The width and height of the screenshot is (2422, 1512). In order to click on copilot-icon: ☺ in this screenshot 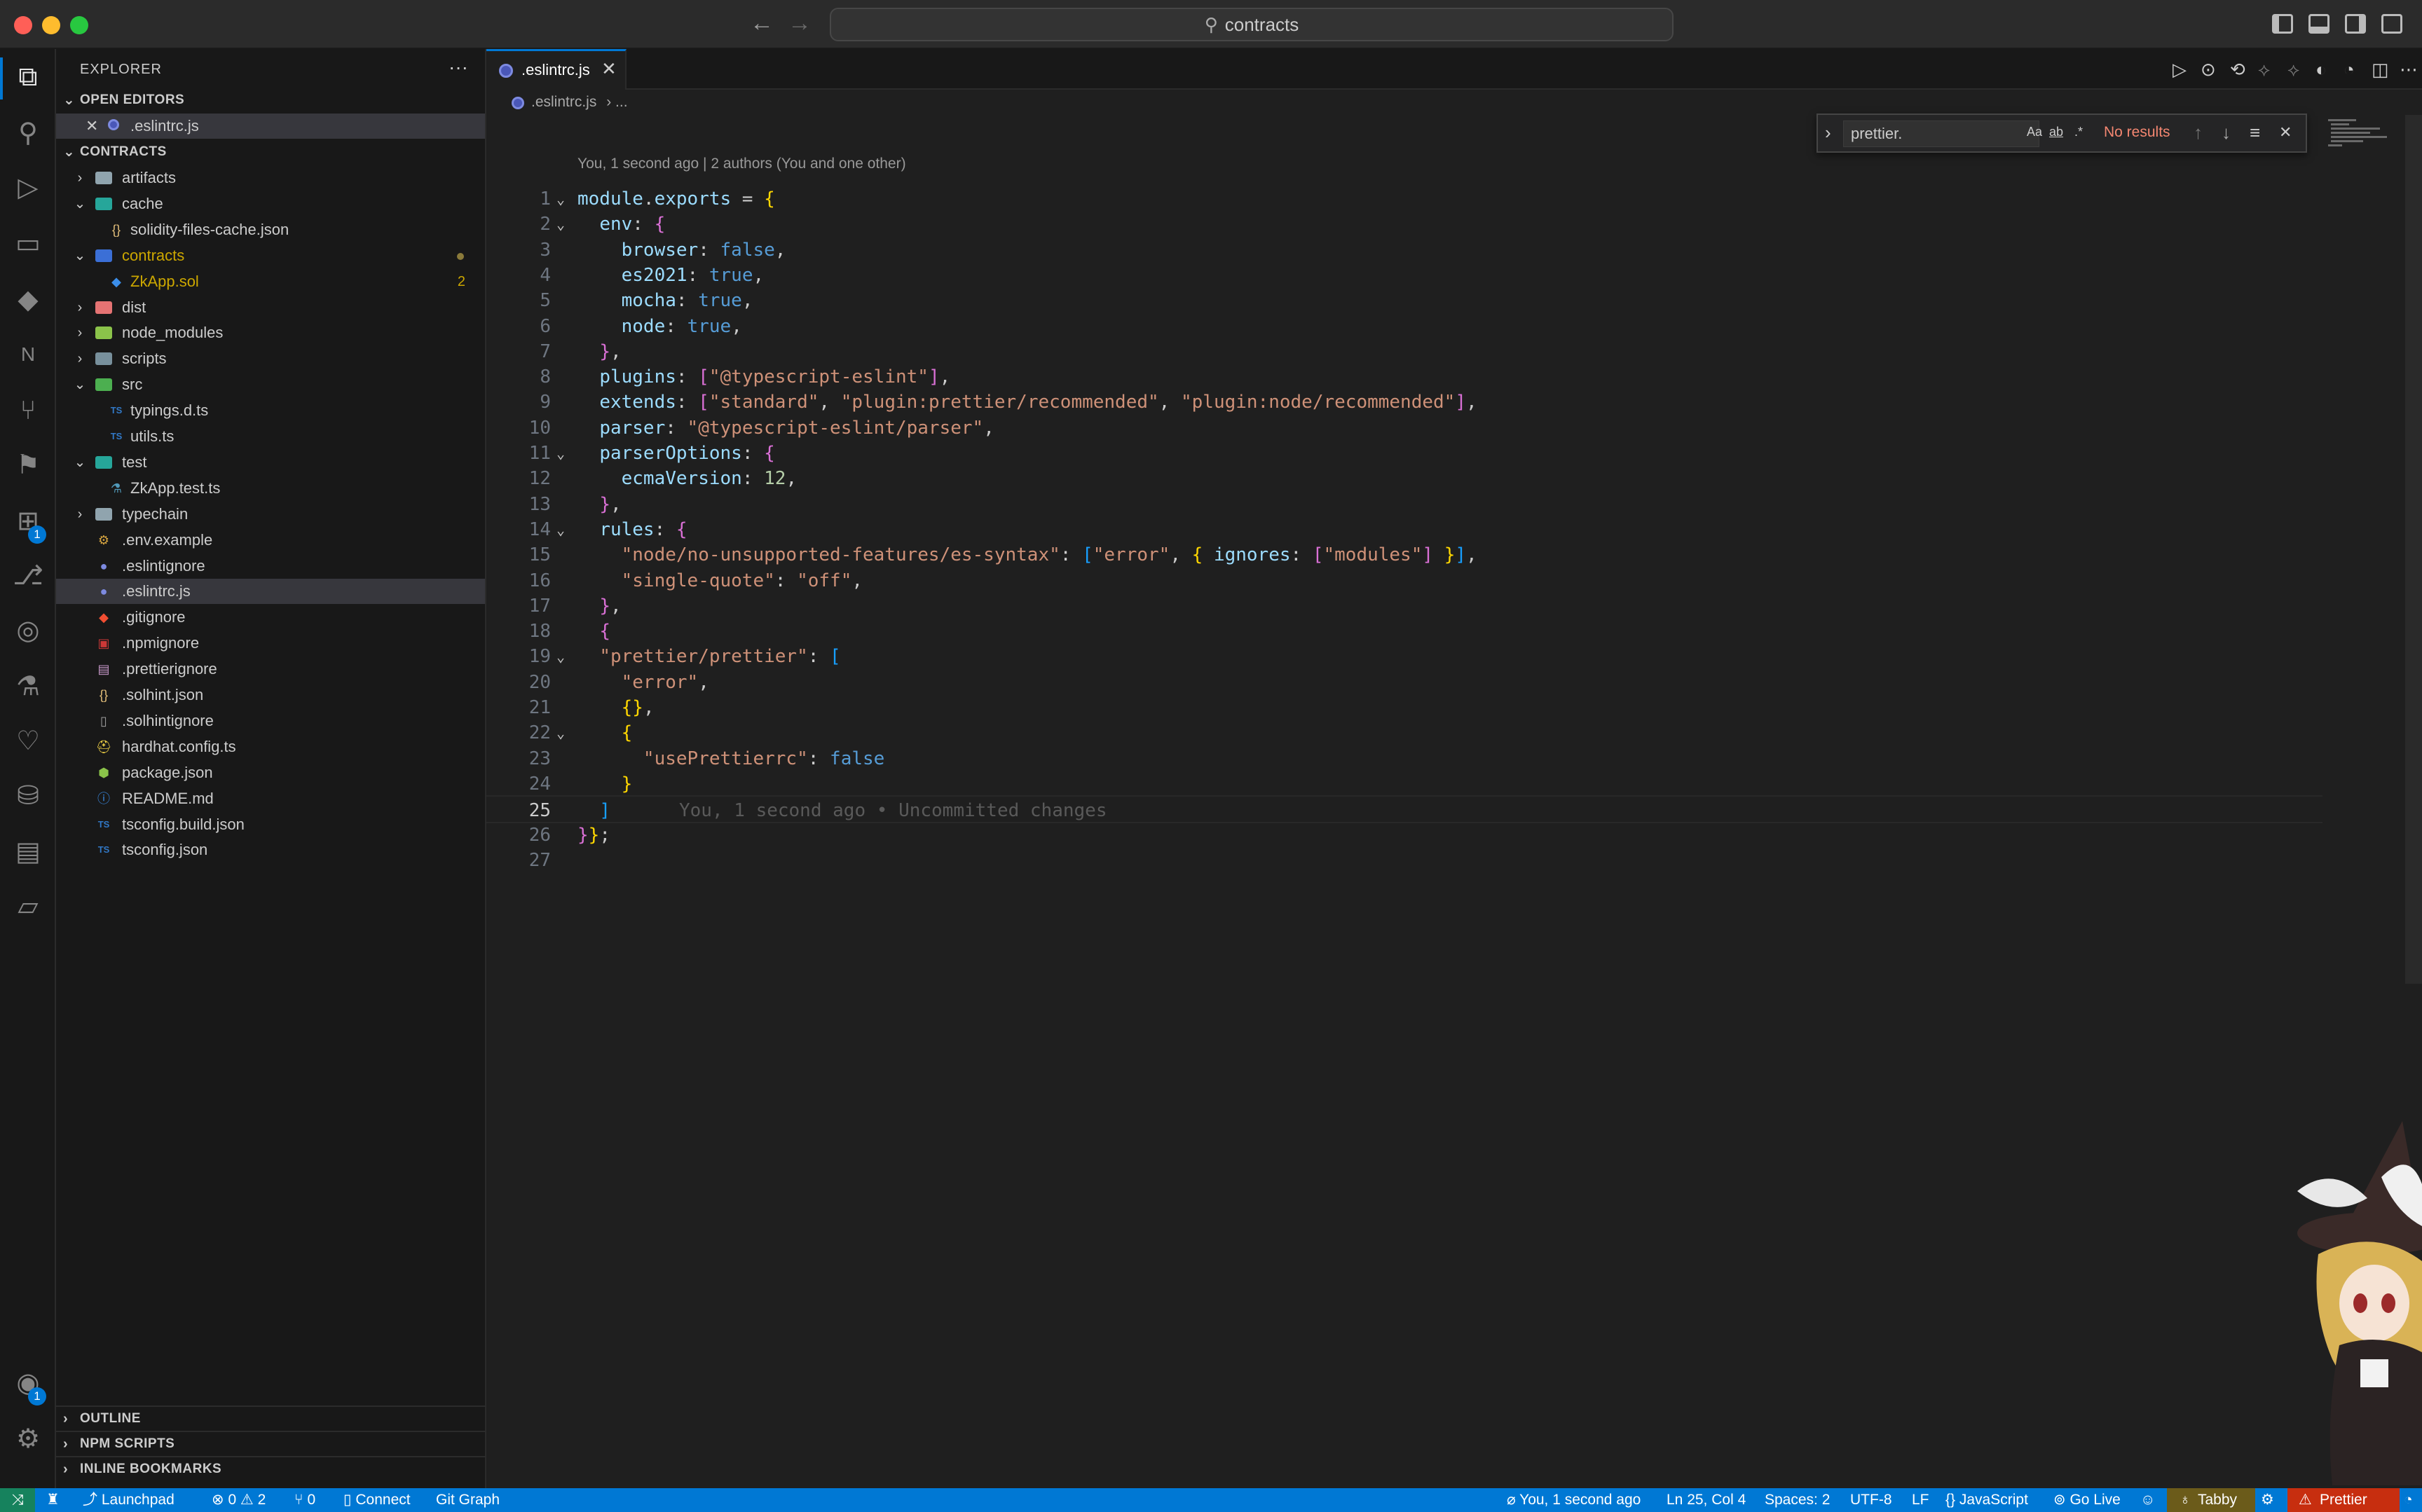, I will do `click(2147, 1500)`.